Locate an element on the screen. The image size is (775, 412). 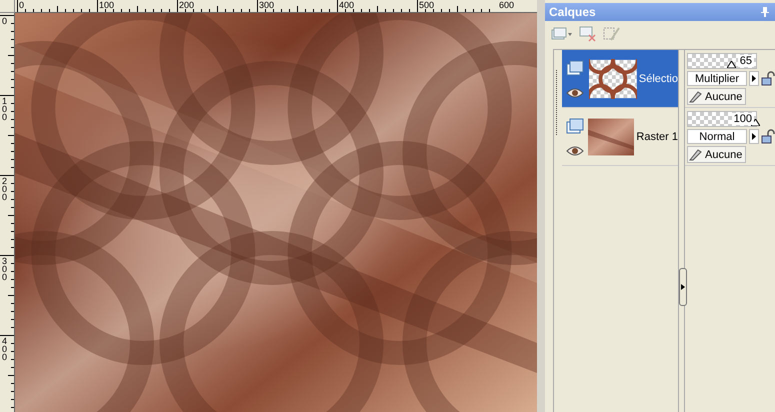
splitter-handle is located at coordinates (683, 287).